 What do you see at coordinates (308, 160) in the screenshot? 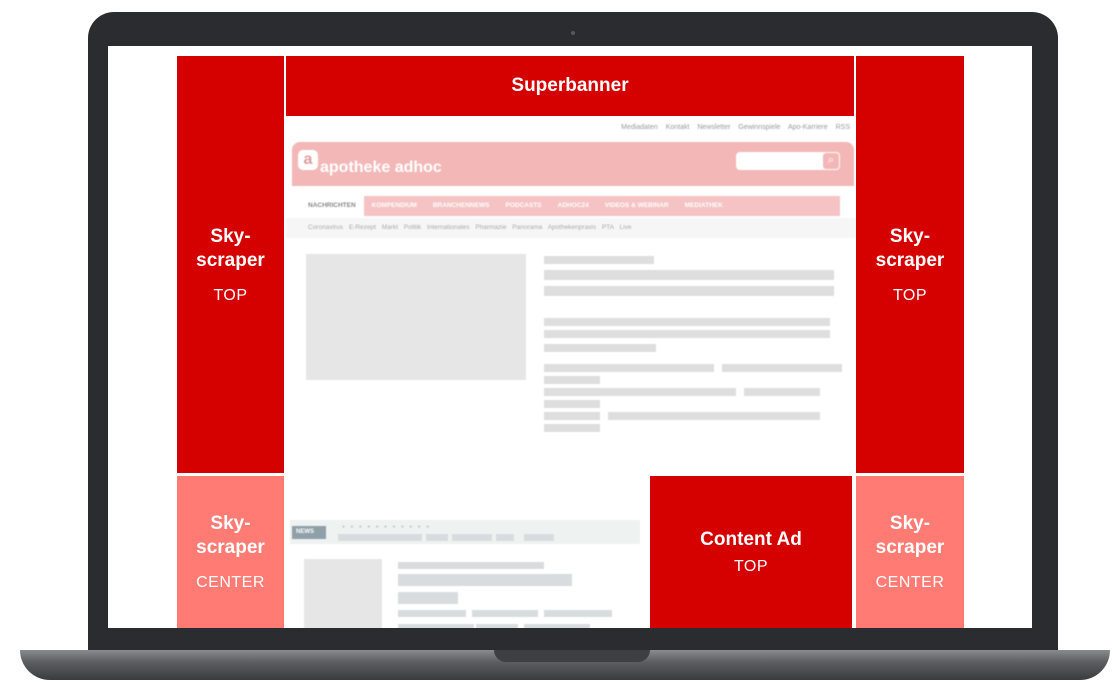
I see `logo-icon: a` at bounding box center [308, 160].